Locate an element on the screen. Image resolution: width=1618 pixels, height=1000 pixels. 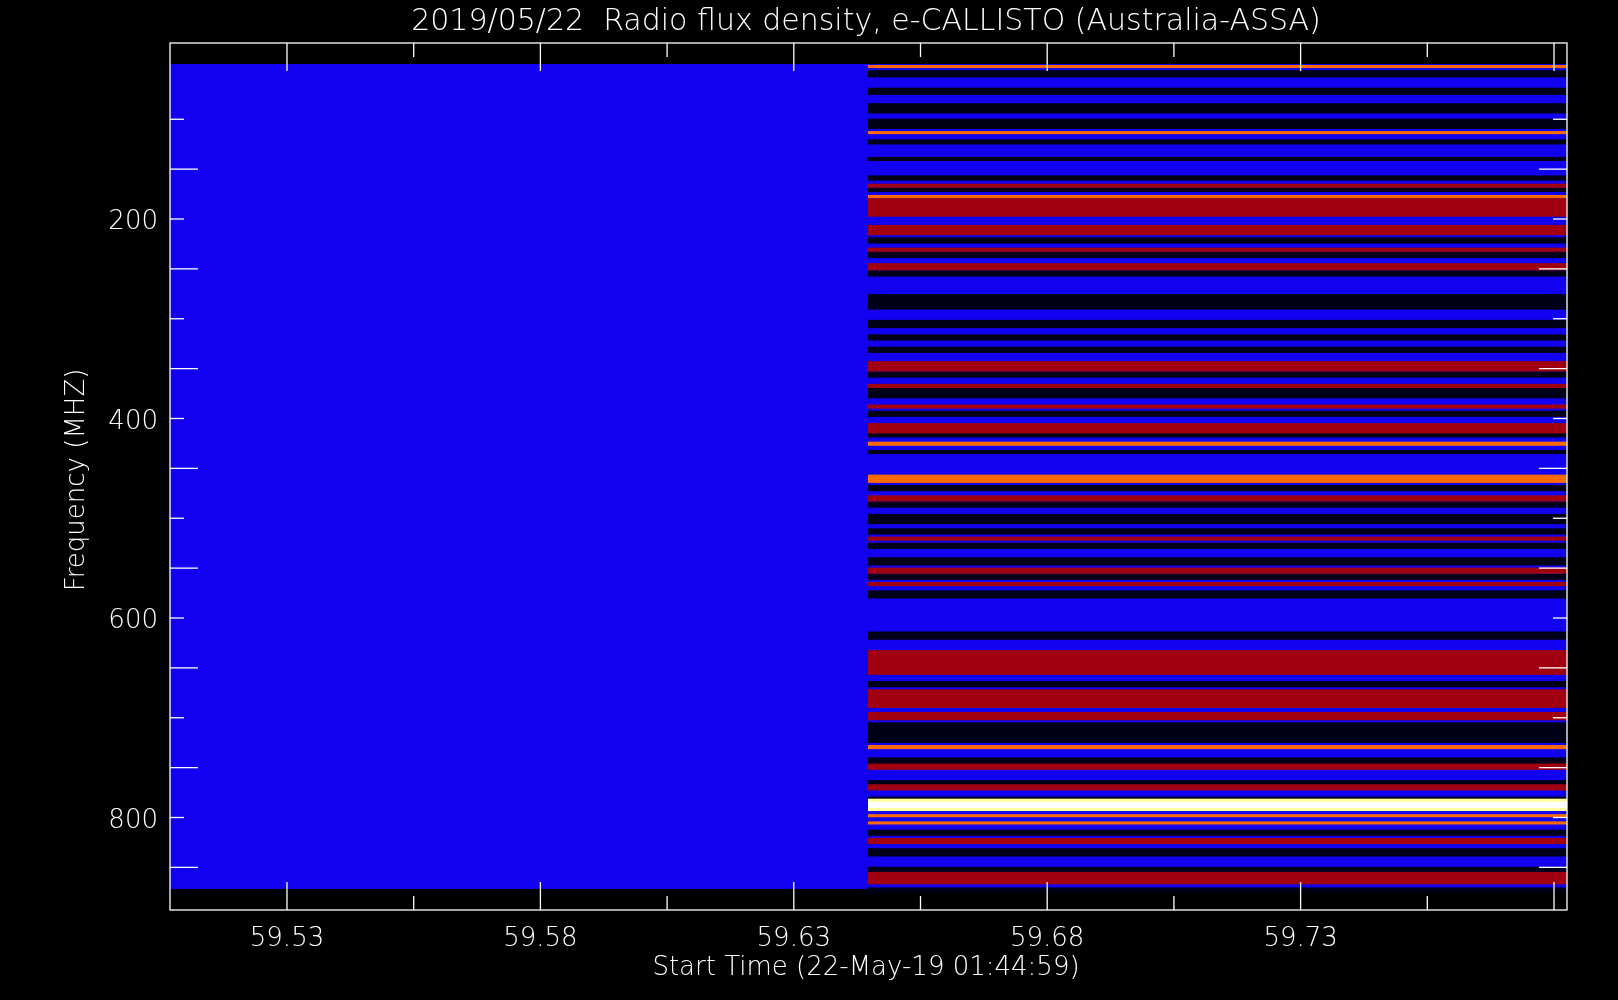
x-tick-label: 59.68 is located at coordinates (1047, 937).